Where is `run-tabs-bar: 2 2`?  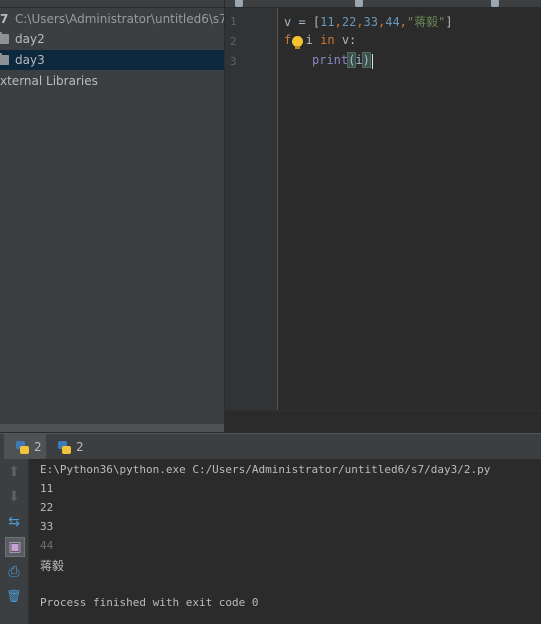 run-tabs-bar: 2 2 is located at coordinates (270, 446).